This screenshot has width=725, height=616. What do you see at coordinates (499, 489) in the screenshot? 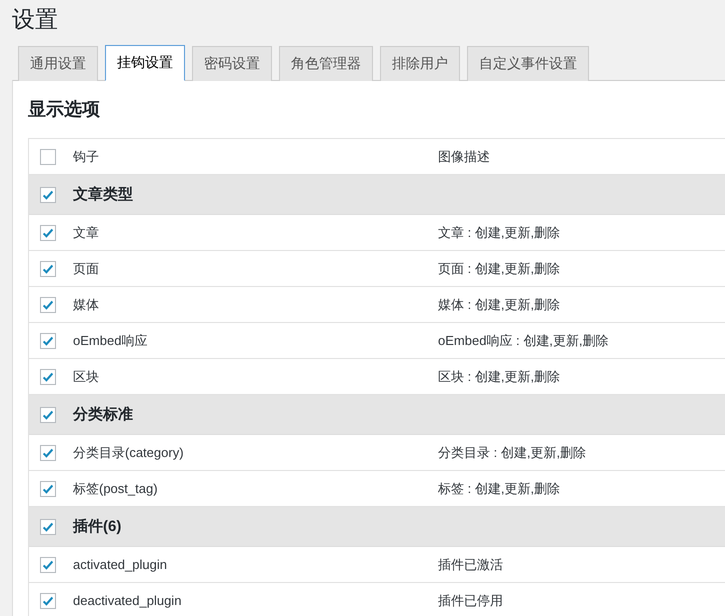
I see `table-cell: 标签 : 创建,更新,删除` at bounding box center [499, 489].